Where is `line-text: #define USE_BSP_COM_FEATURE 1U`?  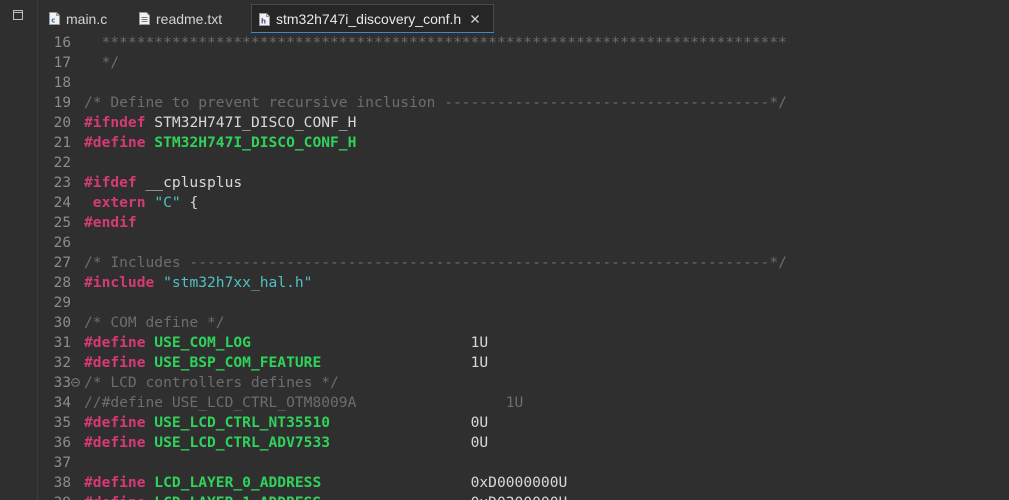 line-text: #define USE_BSP_COM_FEATURE 1U is located at coordinates (286, 363).